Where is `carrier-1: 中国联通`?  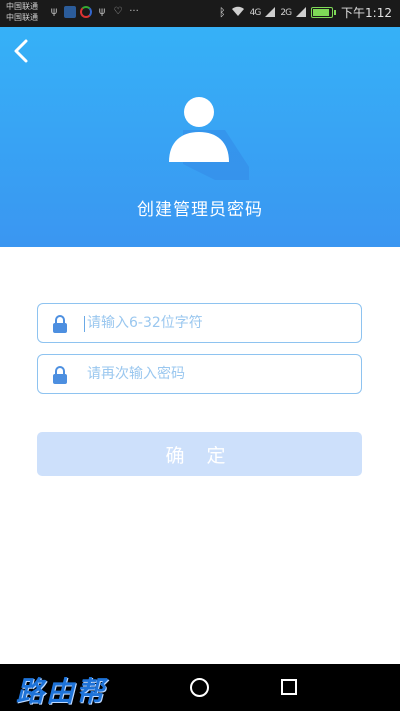 carrier-1: 中国联通 is located at coordinates (22, 6).